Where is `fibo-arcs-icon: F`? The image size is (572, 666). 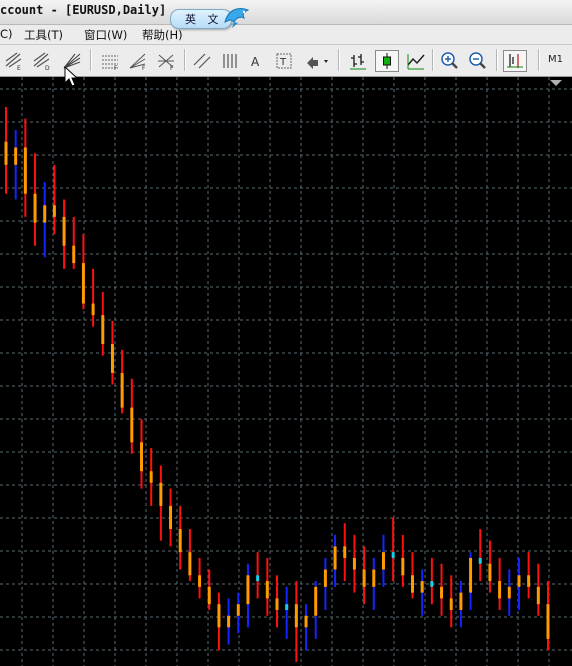
fibo-arcs-icon: F is located at coordinates (166, 61).